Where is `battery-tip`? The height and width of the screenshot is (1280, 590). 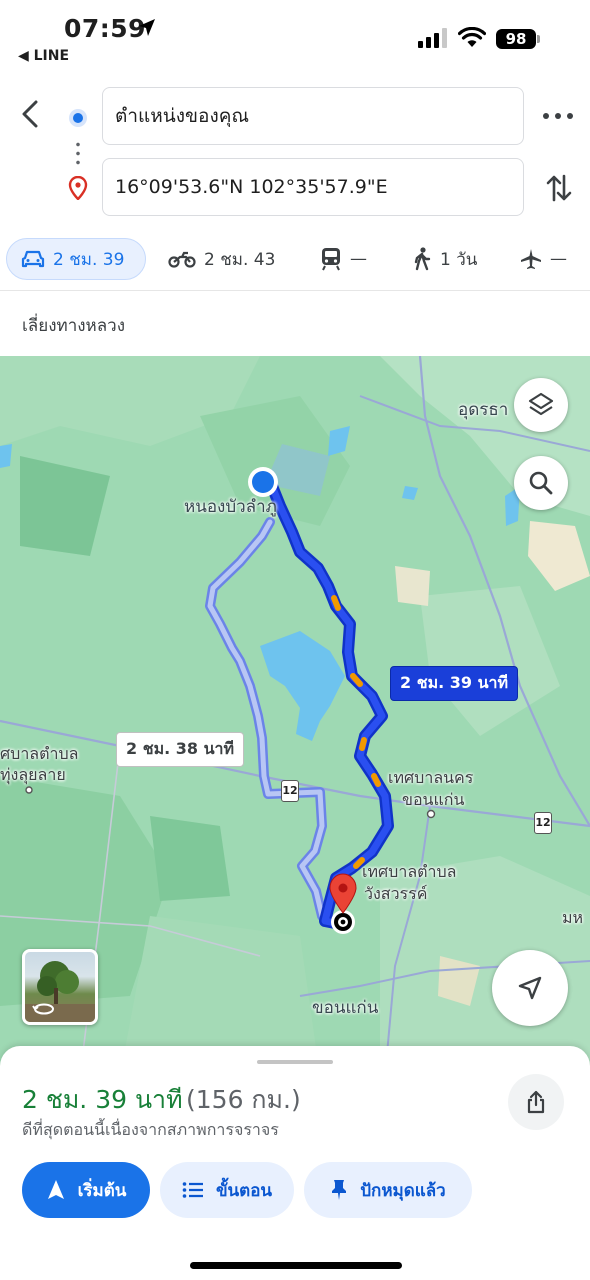 battery-tip is located at coordinates (538, 39).